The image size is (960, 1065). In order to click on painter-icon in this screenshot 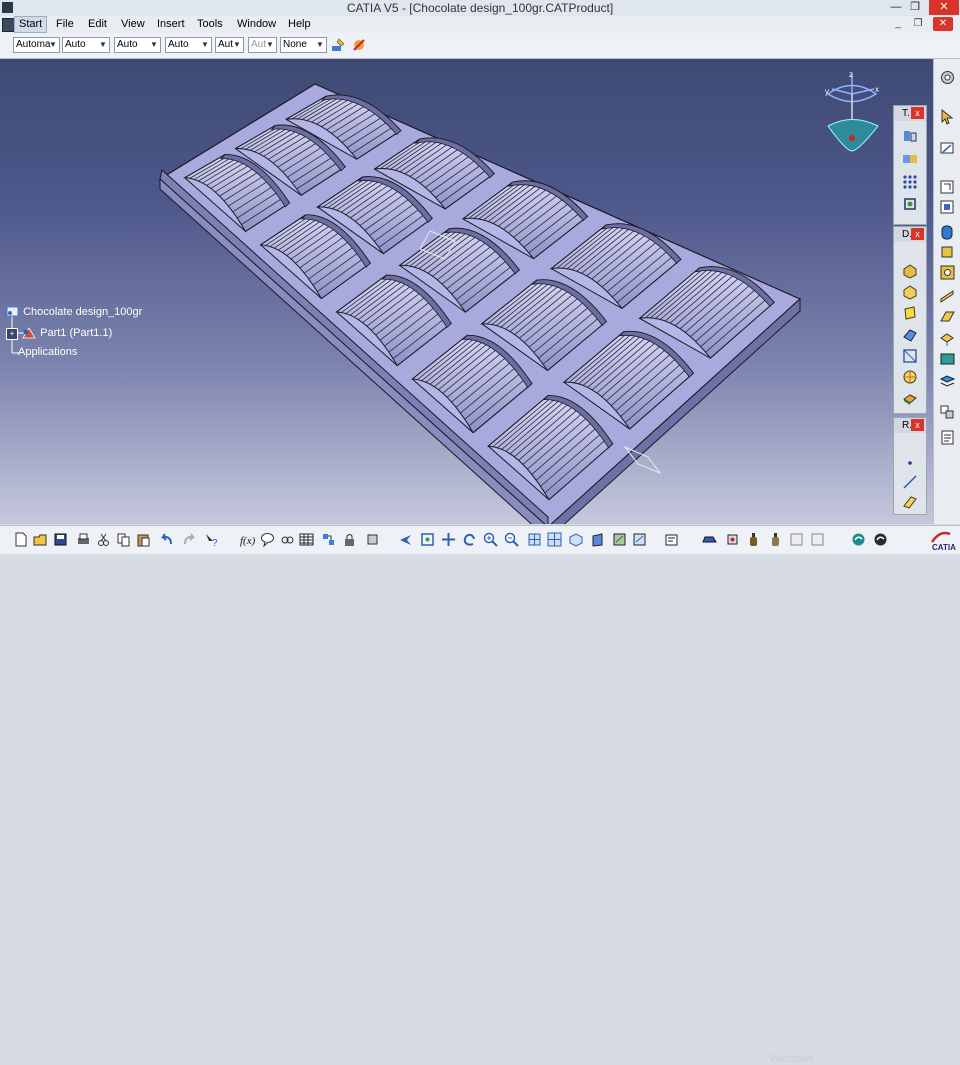, I will do `click(338, 45)`.